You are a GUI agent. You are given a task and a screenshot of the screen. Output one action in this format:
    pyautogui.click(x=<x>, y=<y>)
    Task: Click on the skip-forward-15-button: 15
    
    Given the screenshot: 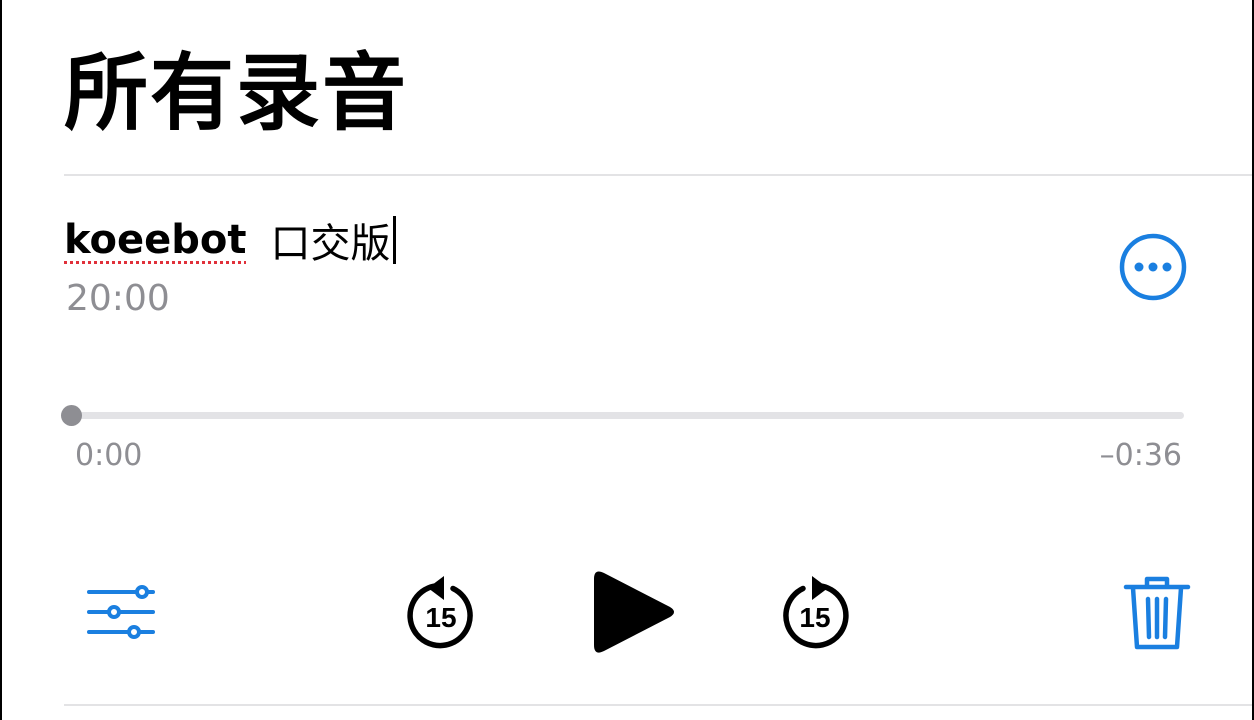 What is the action you would take?
    pyautogui.click(x=815, y=614)
    